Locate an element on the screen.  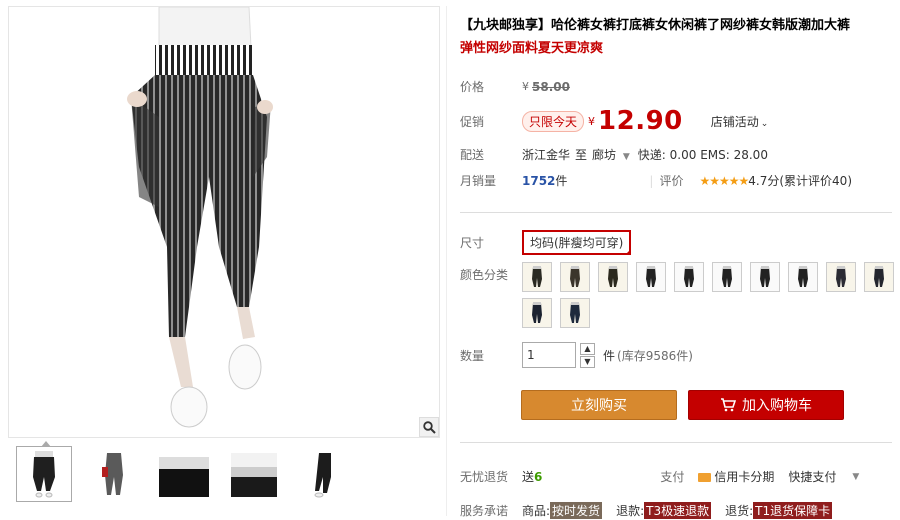
service-label: 服务承诺 is located at coordinates (484, 511).